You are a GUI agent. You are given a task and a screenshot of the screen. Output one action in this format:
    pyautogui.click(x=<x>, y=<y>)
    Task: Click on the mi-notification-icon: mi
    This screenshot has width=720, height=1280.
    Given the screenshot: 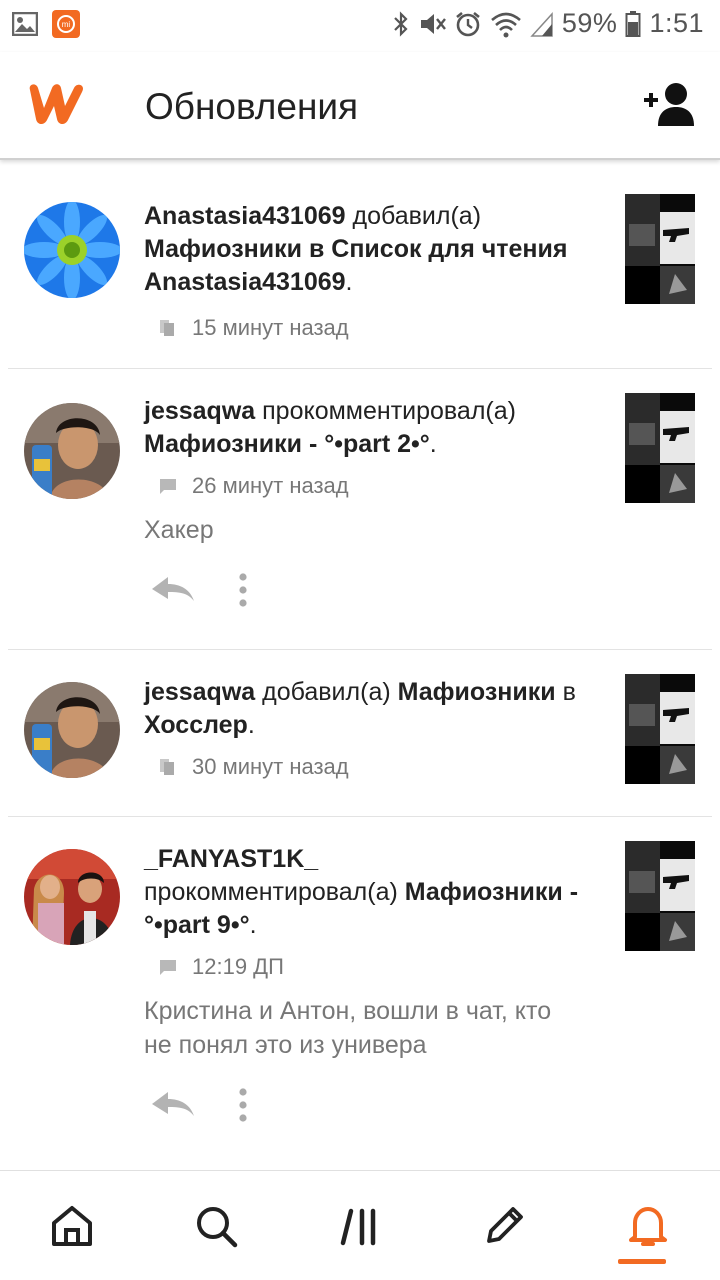 What is the action you would take?
    pyautogui.click(x=66, y=24)
    